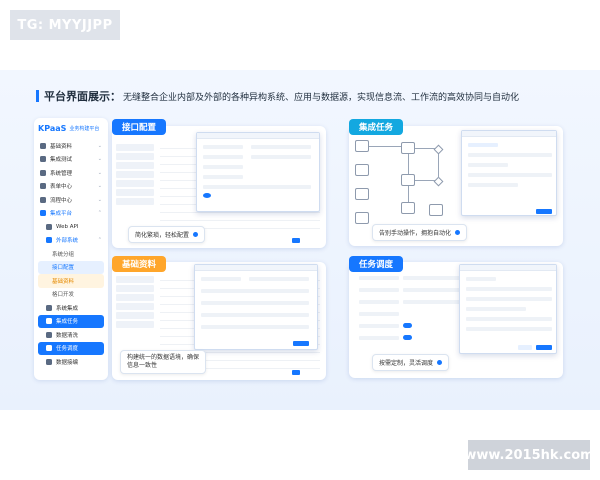  What do you see at coordinates (67, 226) in the screenshot?
I see `sidebar-item-label: Web API` at bounding box center [67, 226].